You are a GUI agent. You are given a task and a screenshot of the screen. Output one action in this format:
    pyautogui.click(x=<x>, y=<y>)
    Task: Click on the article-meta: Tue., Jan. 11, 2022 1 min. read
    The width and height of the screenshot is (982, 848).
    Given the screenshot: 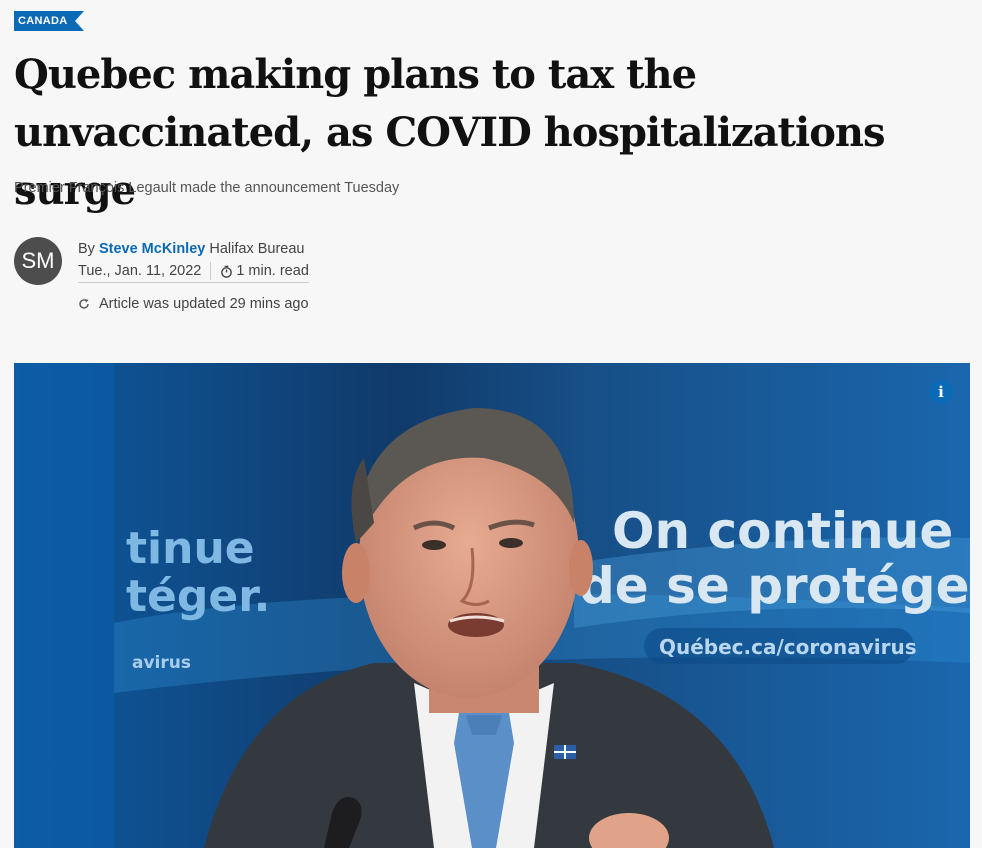 What is the action you would take?
    pyautogui.click(x=193, y=272)
    